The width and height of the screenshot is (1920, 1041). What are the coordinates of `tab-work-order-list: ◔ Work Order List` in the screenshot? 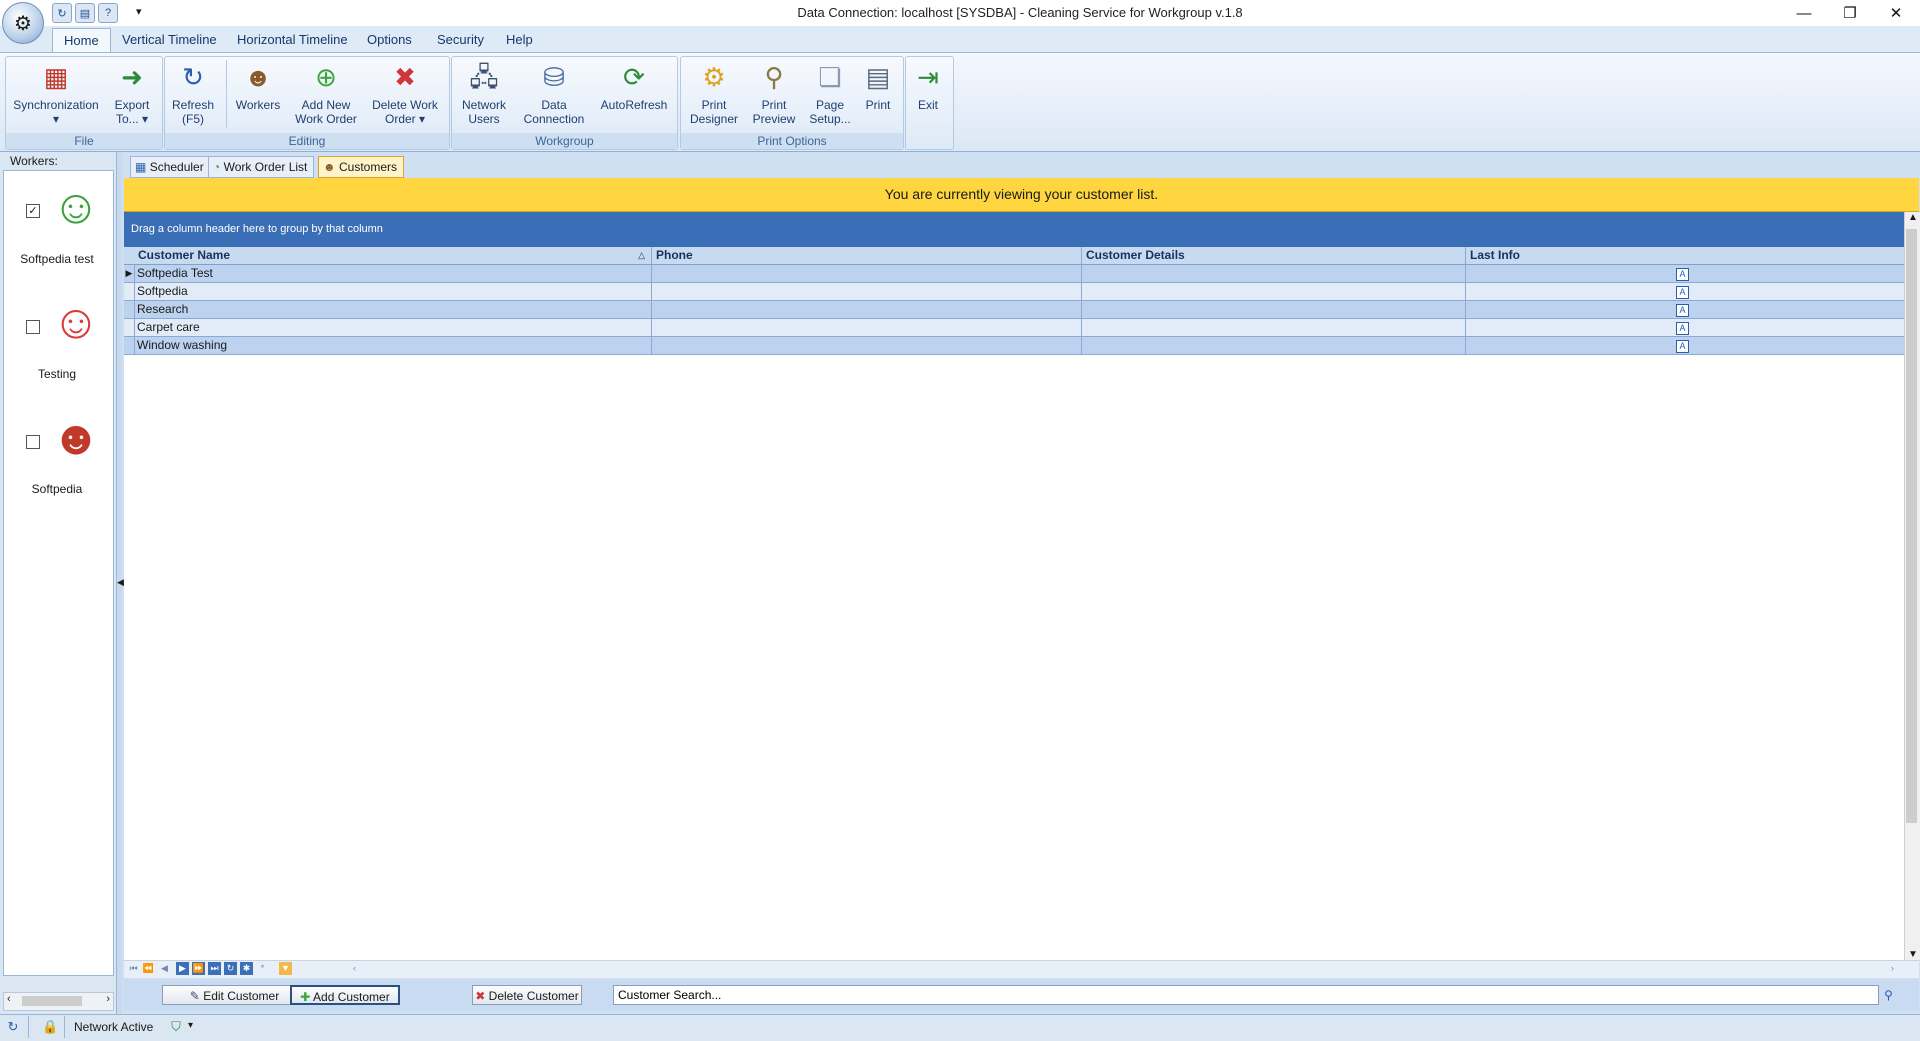 It's located at (261, 167).